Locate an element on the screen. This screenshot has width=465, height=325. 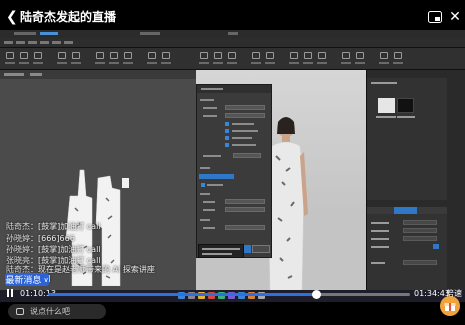
page-title: 陆奇杰发起的直播 is located at coordinates (68, 17).